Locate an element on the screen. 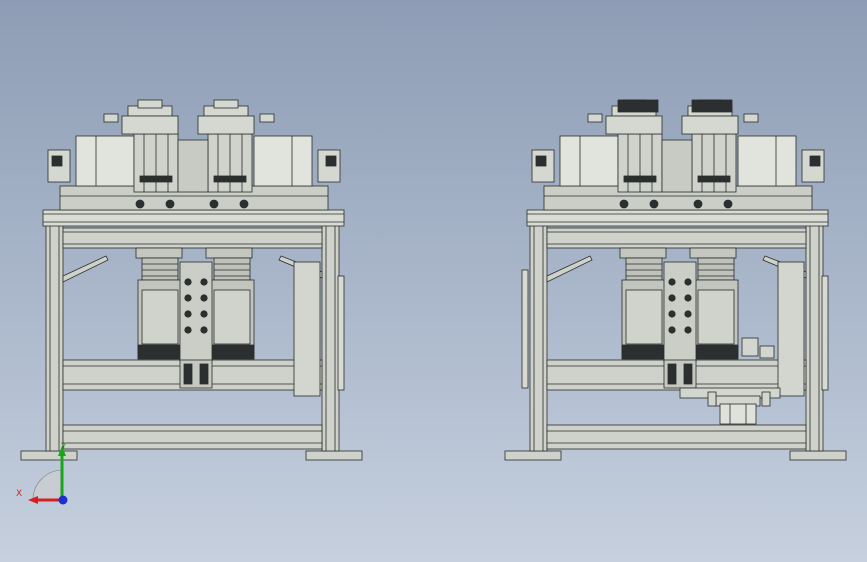 The image size is (867, 562). y-axis-label: Y is located at coordinates (63, 447).